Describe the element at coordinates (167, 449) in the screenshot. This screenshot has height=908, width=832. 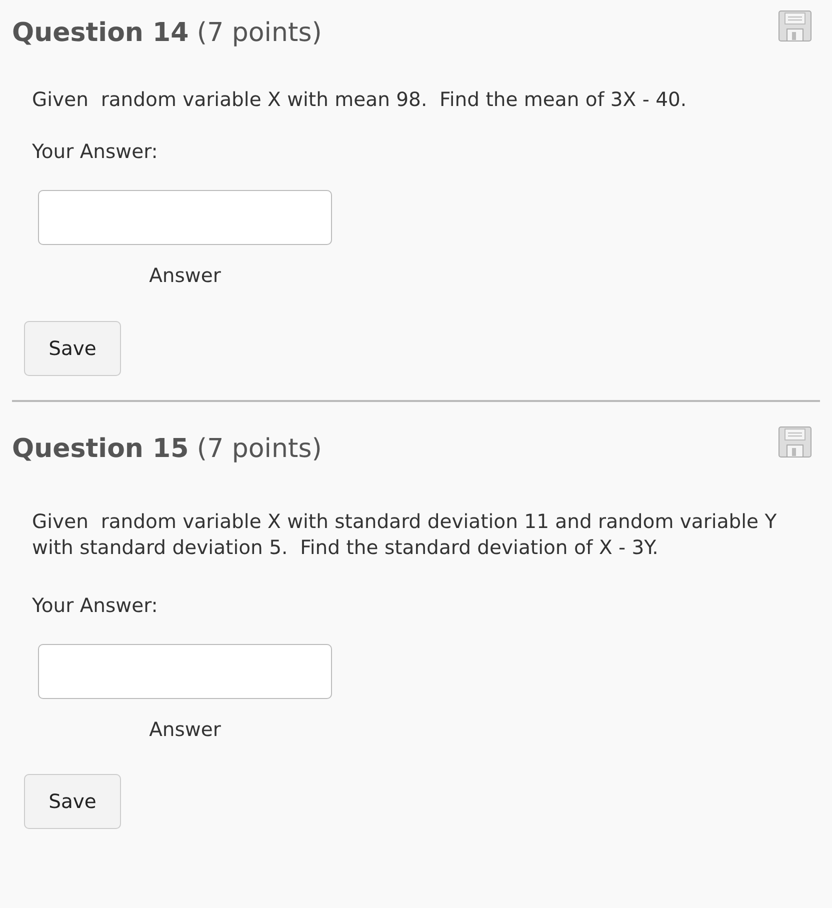
I see `question-heading: Question 15 (7 points)` at that location.